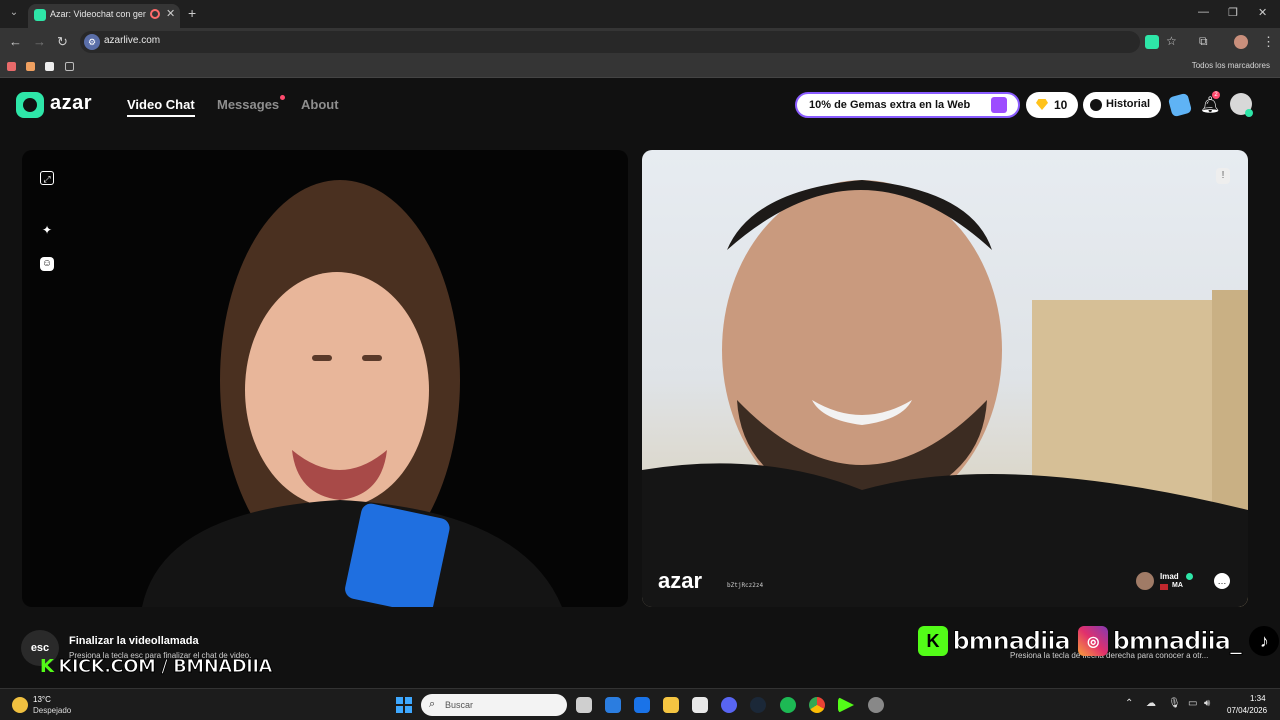 The height and width of the screenshot is (720, 1280). Describe the element at coordinates (1189, 576) in the screenshot. I see `verified-icon` at that location.